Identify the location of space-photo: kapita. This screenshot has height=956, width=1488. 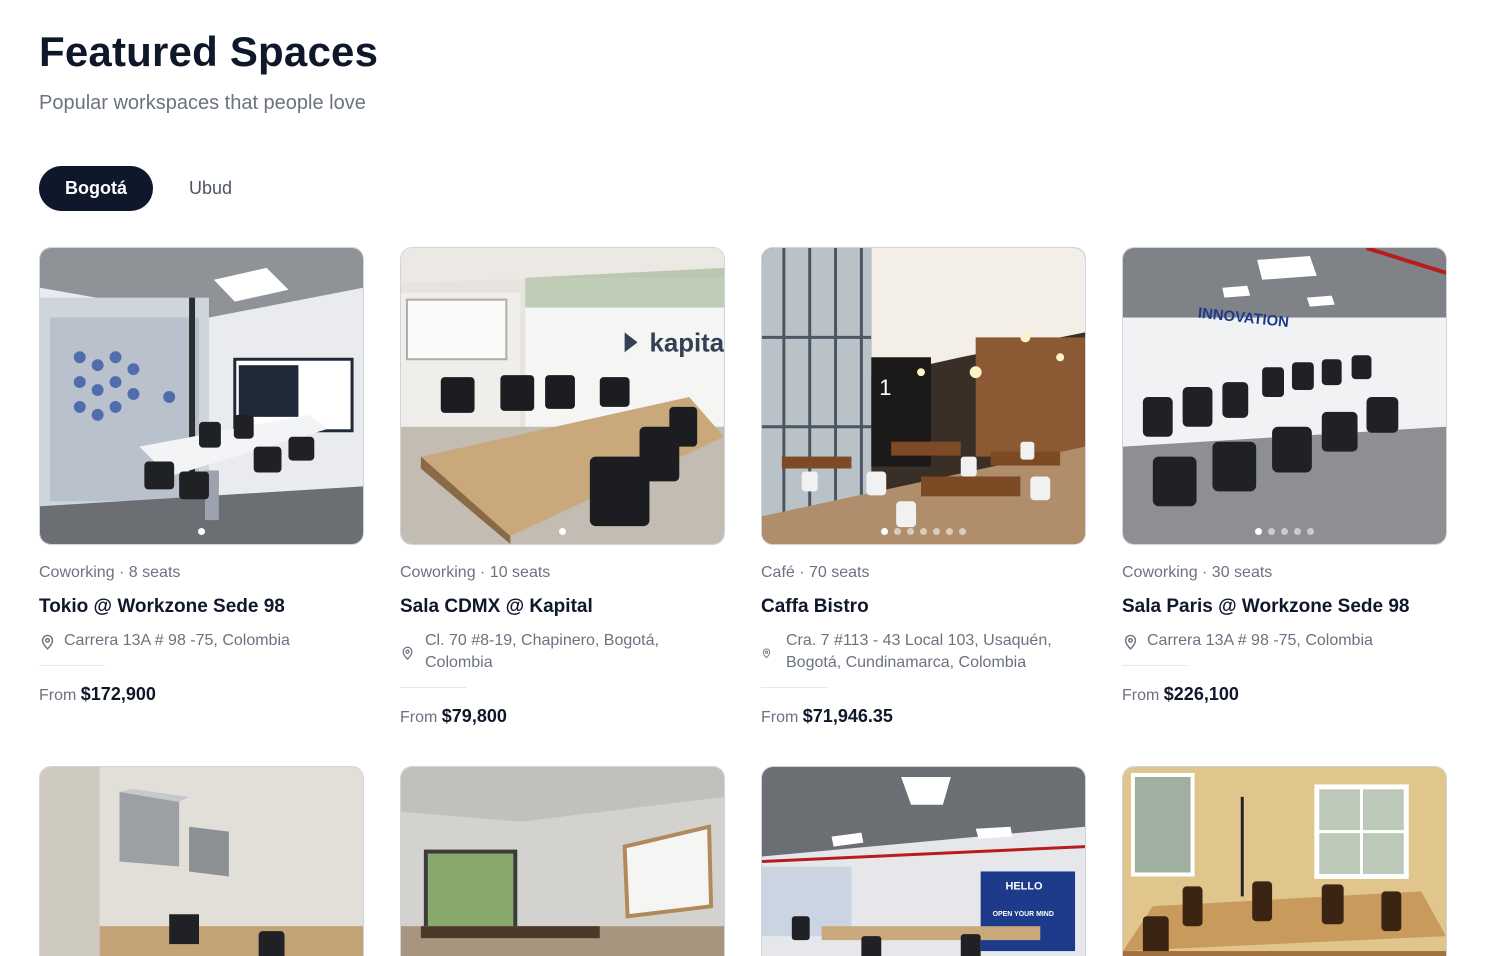
(562, 396).